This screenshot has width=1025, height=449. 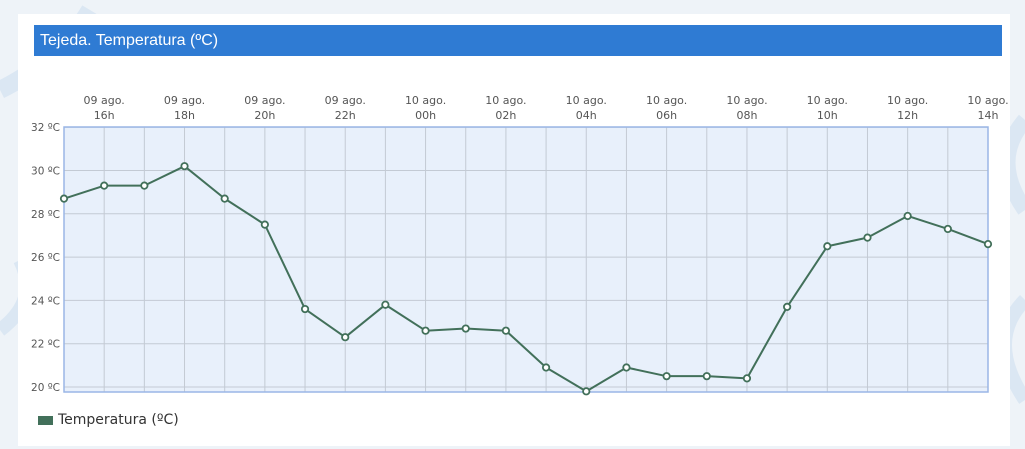 What do you see at coordinates (827, 115) in the screenshot?
I see `x-tick-label-hour: 10h` at bounding box center [827, 115].